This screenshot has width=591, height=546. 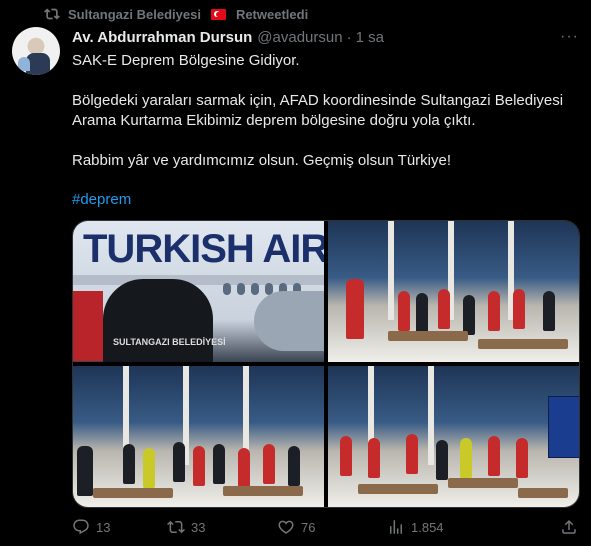 What do you see at coordinates (218, 14) in the screenshot?
I see `turkey-flag-icon` at bounding box center [218, 14].